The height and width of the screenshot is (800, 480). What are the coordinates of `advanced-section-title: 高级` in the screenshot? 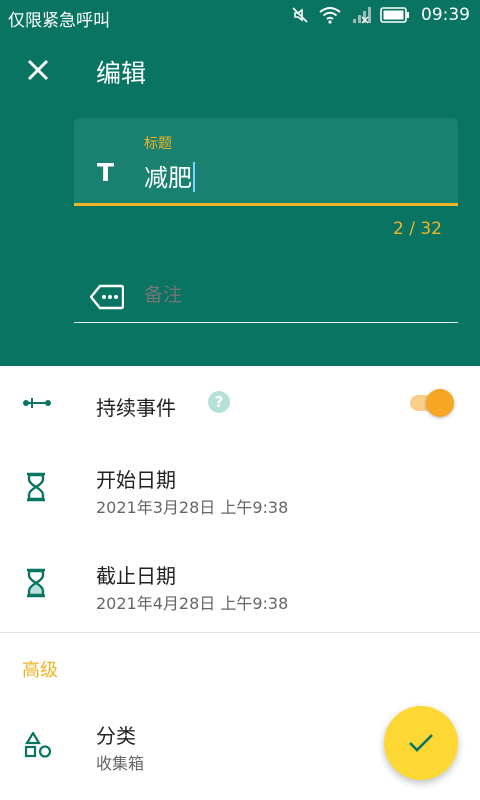 It's located at (40, 670).